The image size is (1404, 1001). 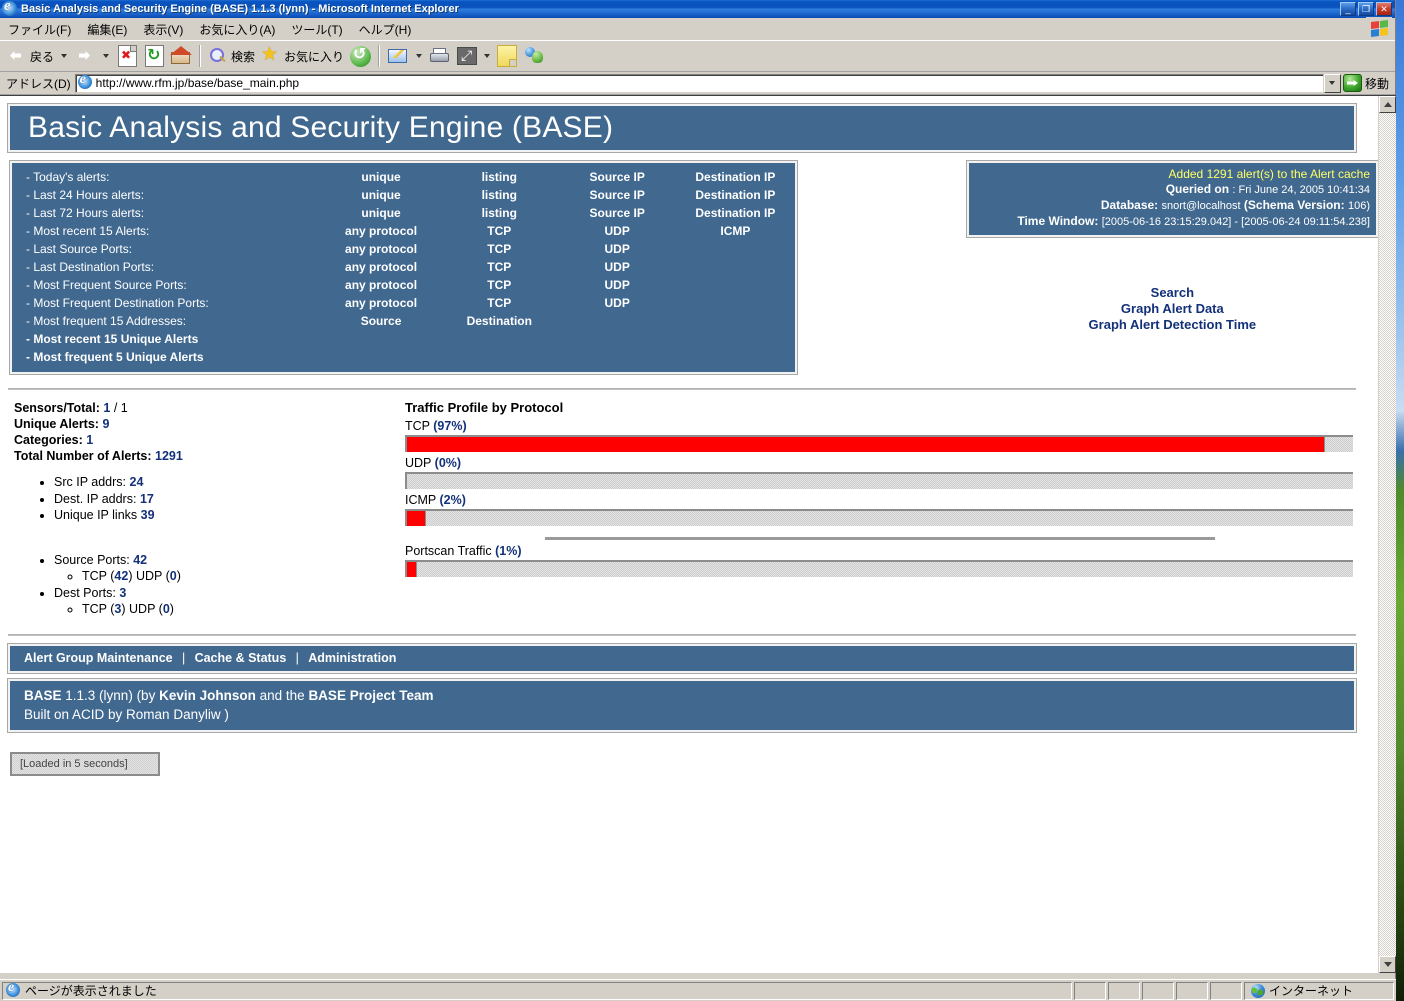 What do you see at coordinates (163, 29) in the screenshot?
I see `menu-view: 表示(V)` at bounding box center [163, 29].